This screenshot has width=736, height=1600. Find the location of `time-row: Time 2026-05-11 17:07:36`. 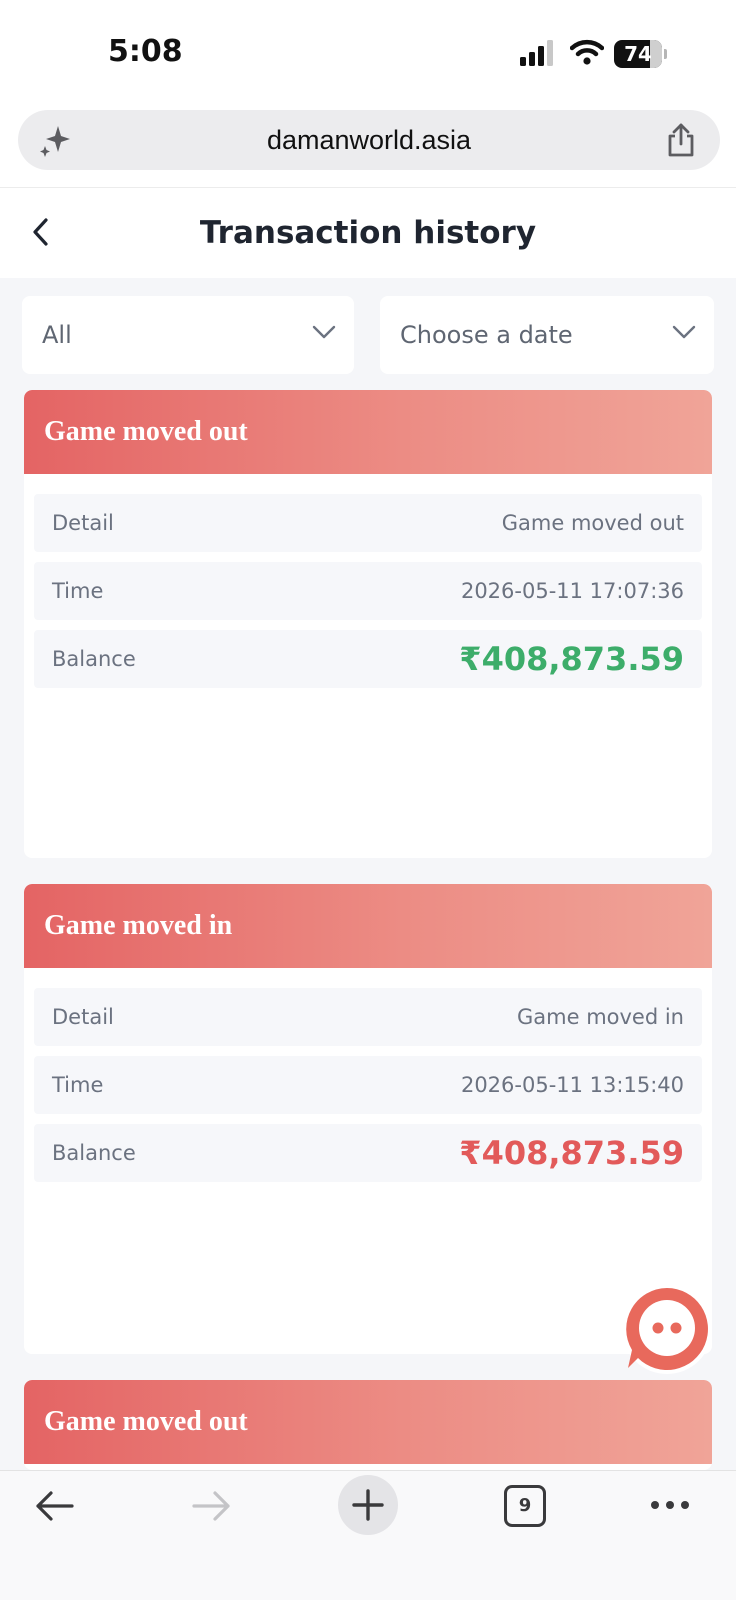

time-row: Time 2026-05-11 17:07:36 is located at coordinates (368, 591).